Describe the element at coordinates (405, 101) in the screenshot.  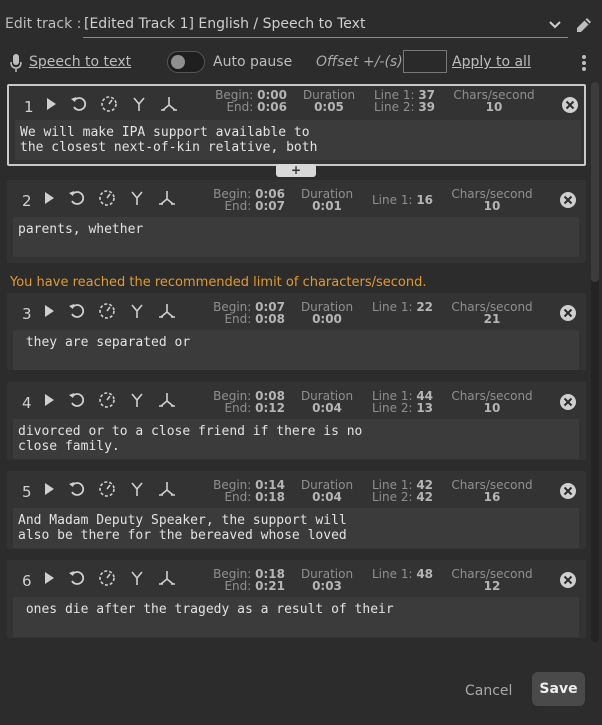
I see `cue-line-counts: Line 1: 37 Line 2: 39` at that location.